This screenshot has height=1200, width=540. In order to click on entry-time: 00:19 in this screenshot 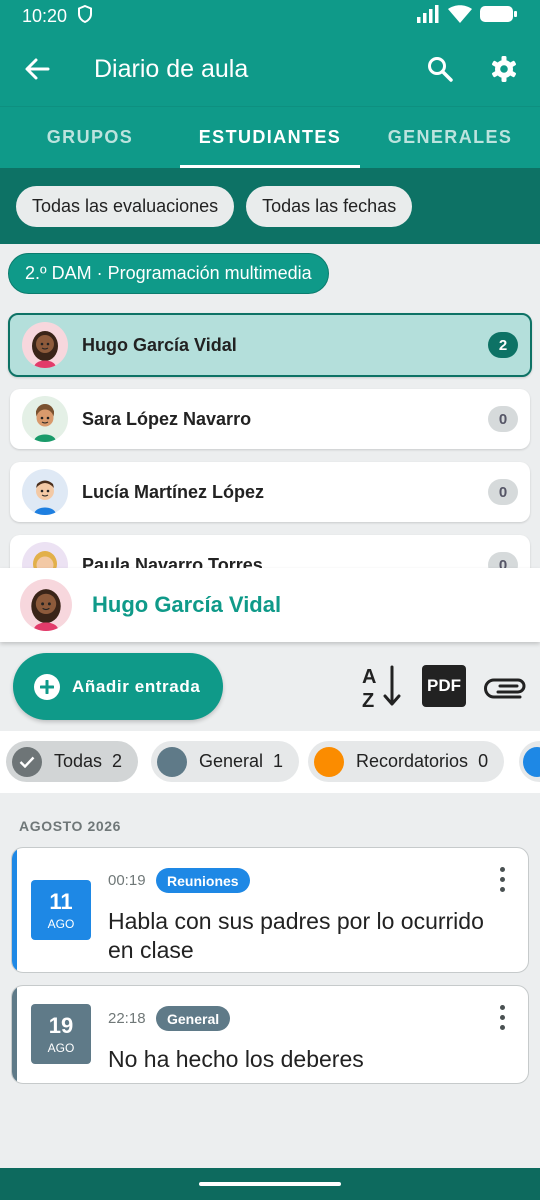, I will do `click(127, 880)`.